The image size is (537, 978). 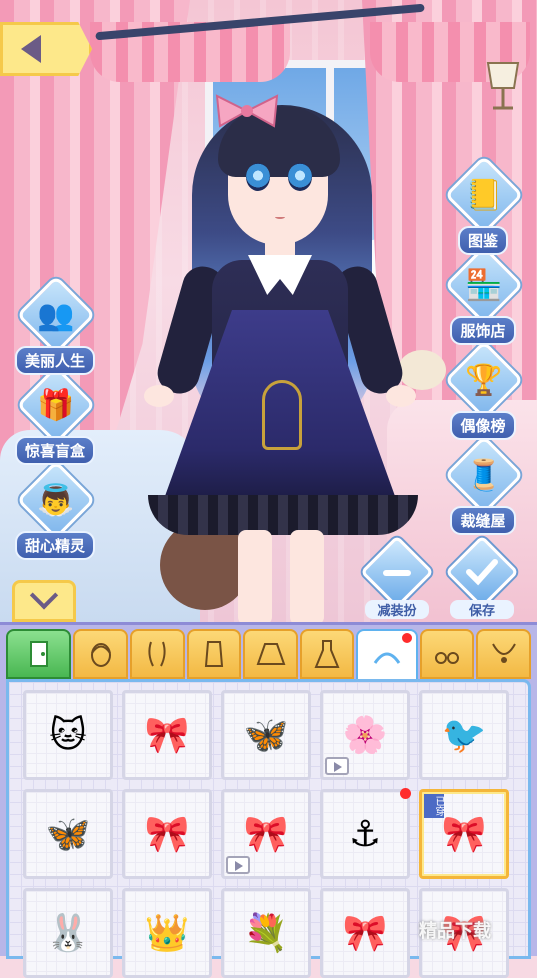 I want to click on item-red-bows: 🎀, so click(x=365, y=933).